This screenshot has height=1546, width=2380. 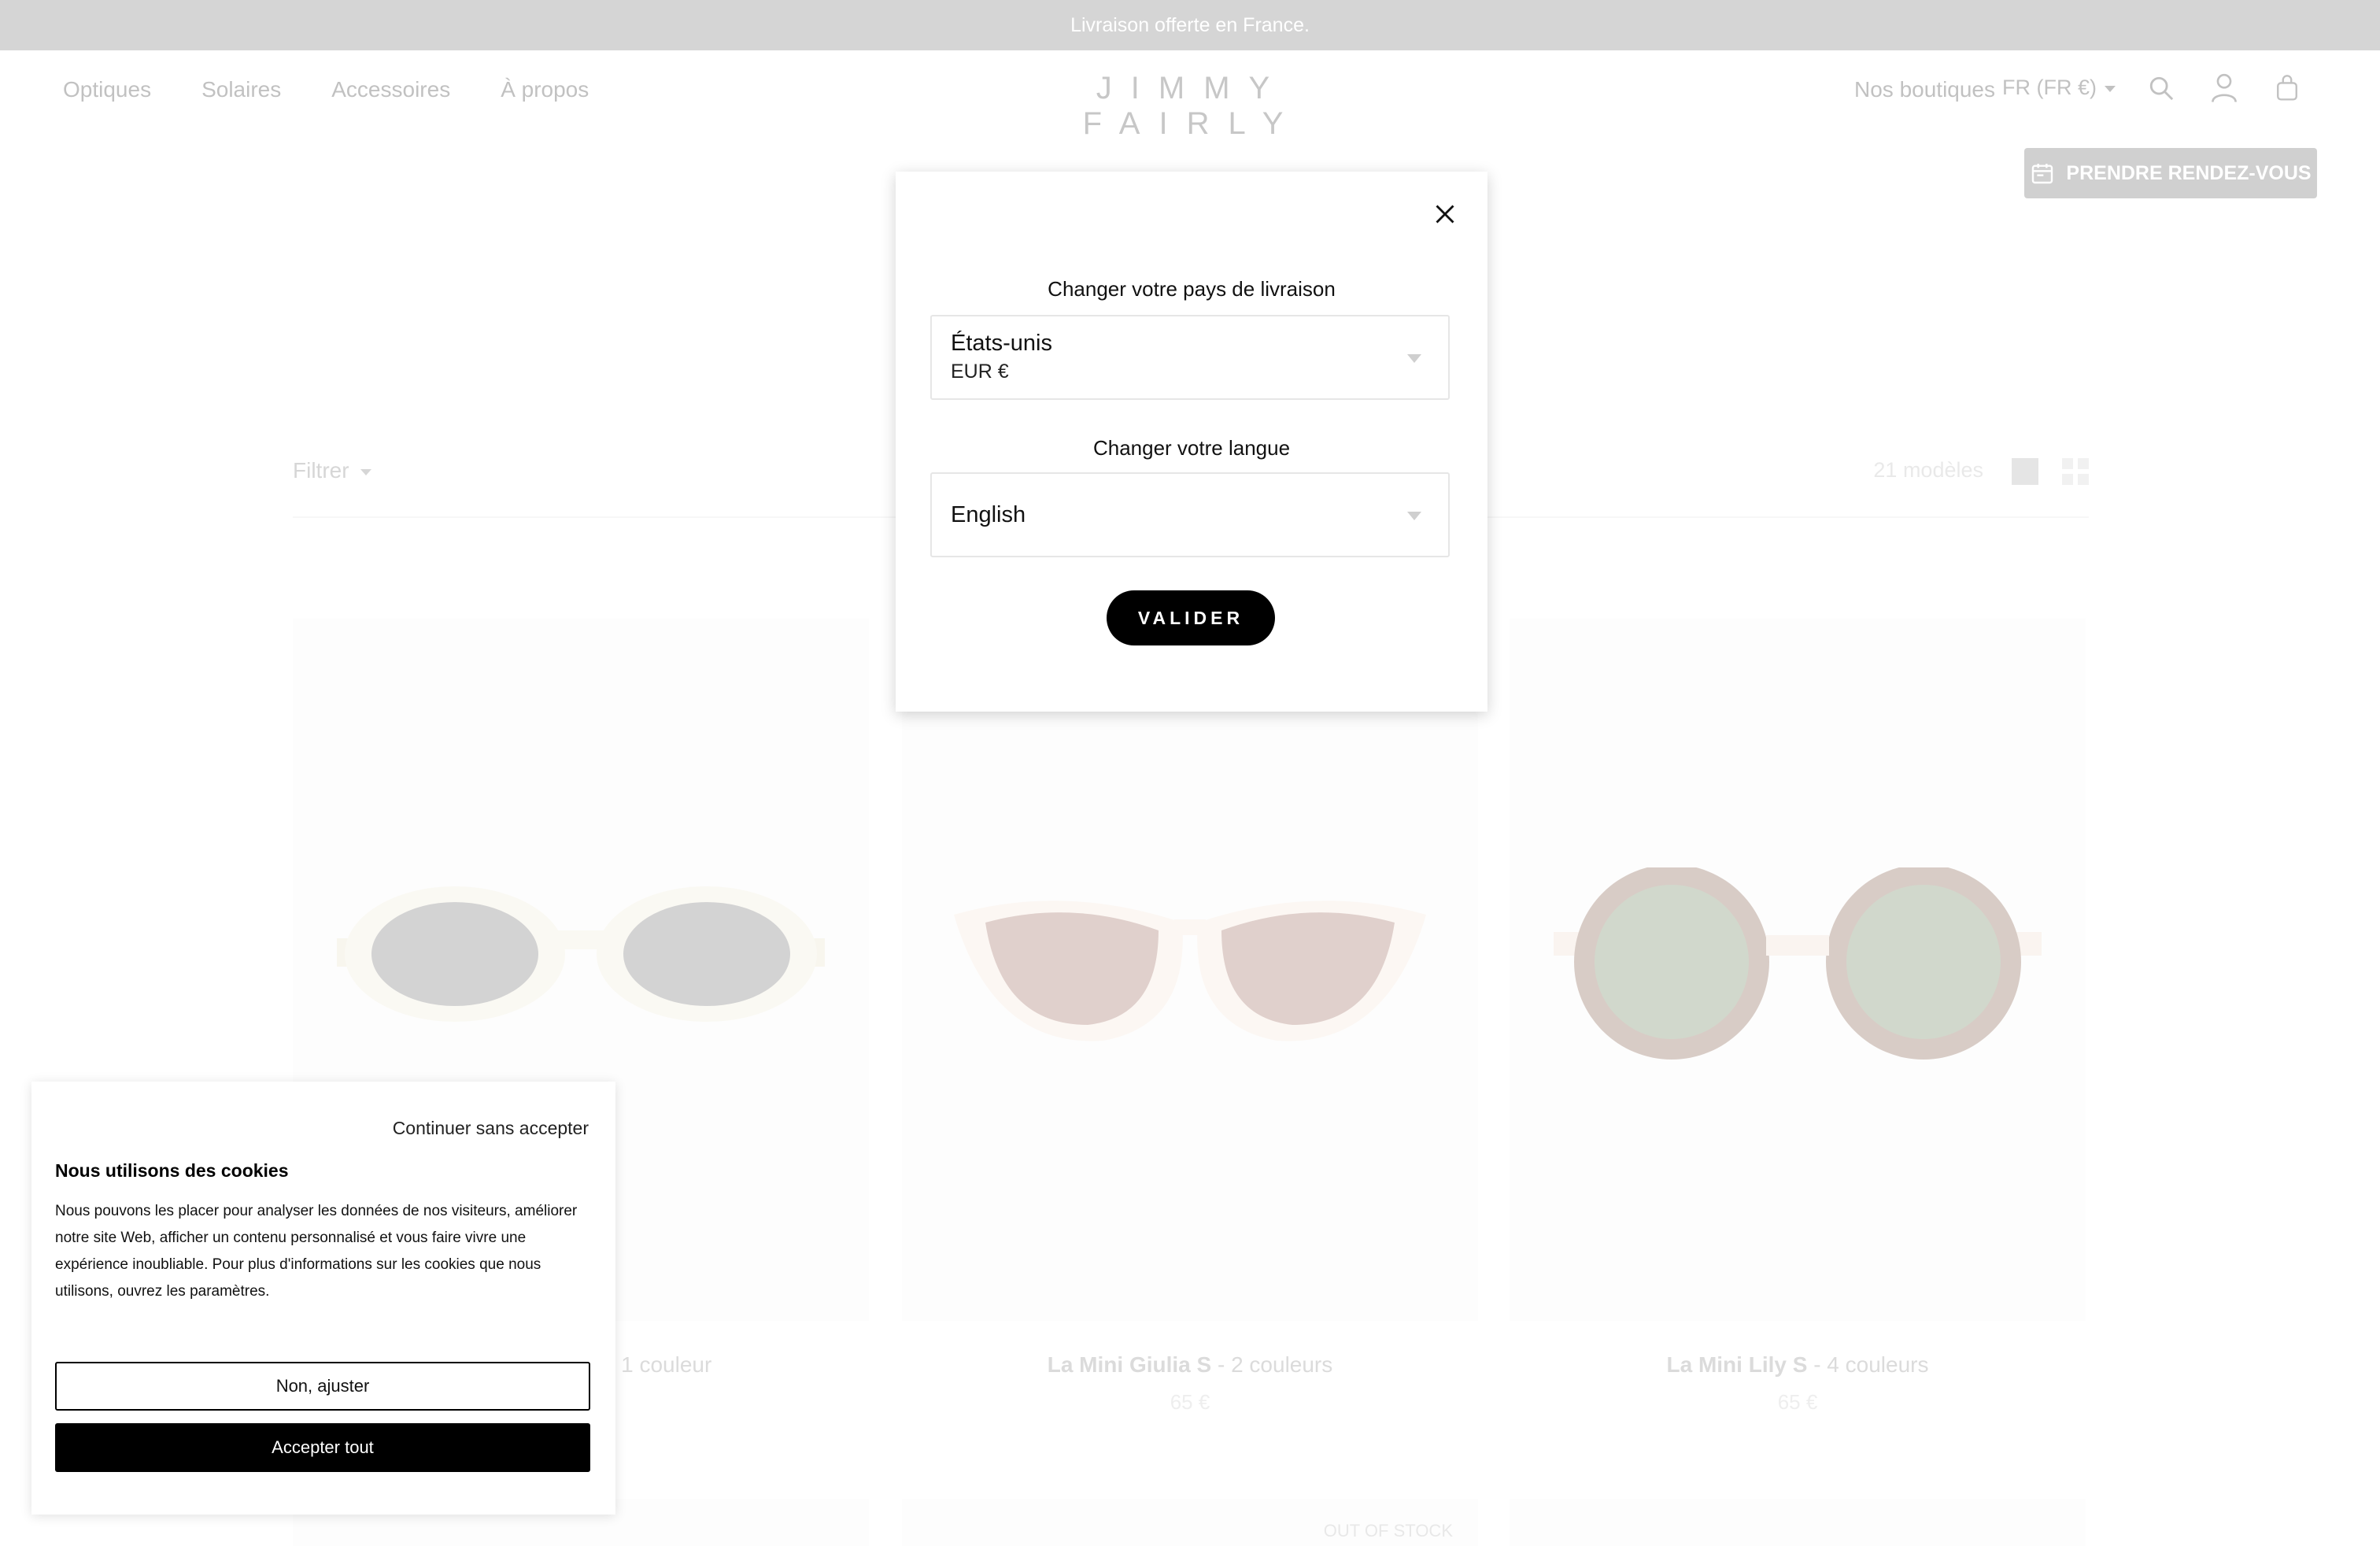 What do you see at coordinates (1191, 448) in the screenshot?
I see `language-label: Changer votre langue` at bounding box center [1191, 448].